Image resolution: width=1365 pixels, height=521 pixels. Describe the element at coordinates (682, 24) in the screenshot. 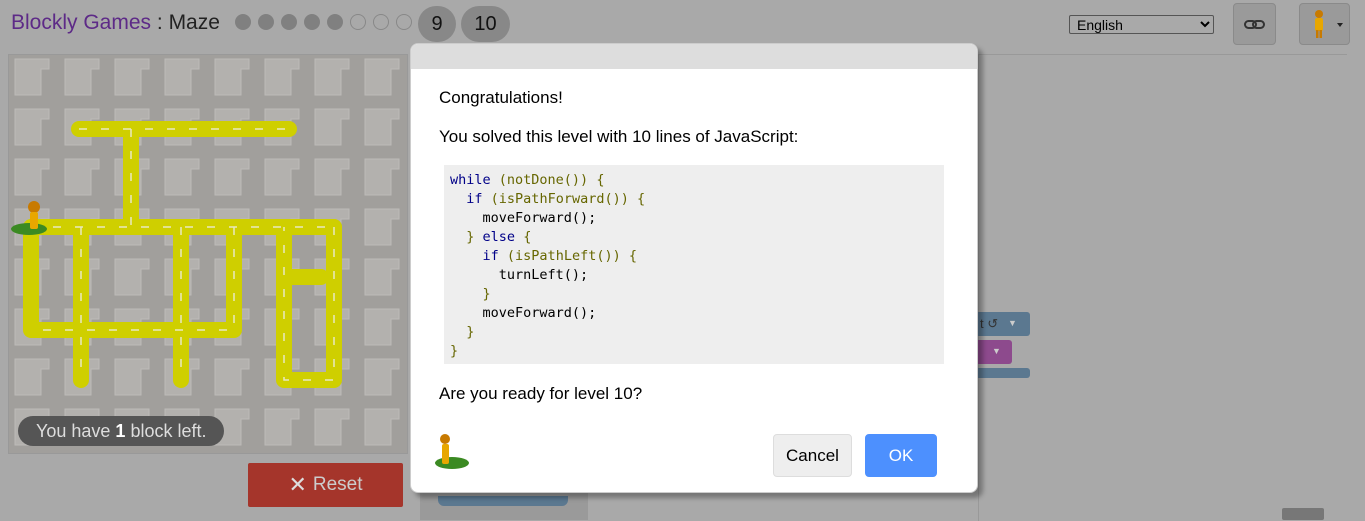

I see `header: Blockly Games : Maze 9 10 English` at that location.